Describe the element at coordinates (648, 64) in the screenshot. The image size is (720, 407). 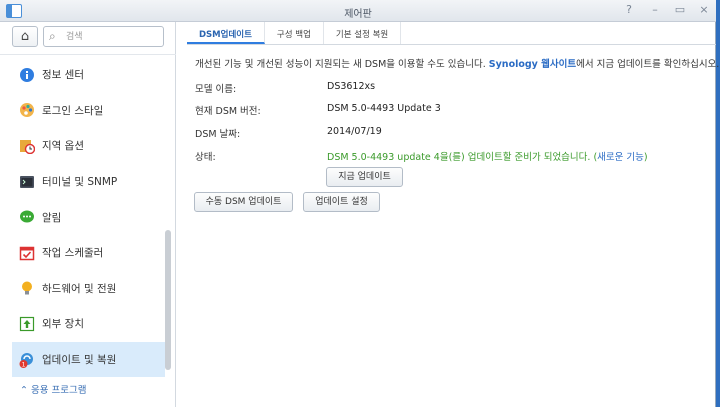
I see `description-text-end: 에서 지금 업데이트를 확인하십시오.` at that location.